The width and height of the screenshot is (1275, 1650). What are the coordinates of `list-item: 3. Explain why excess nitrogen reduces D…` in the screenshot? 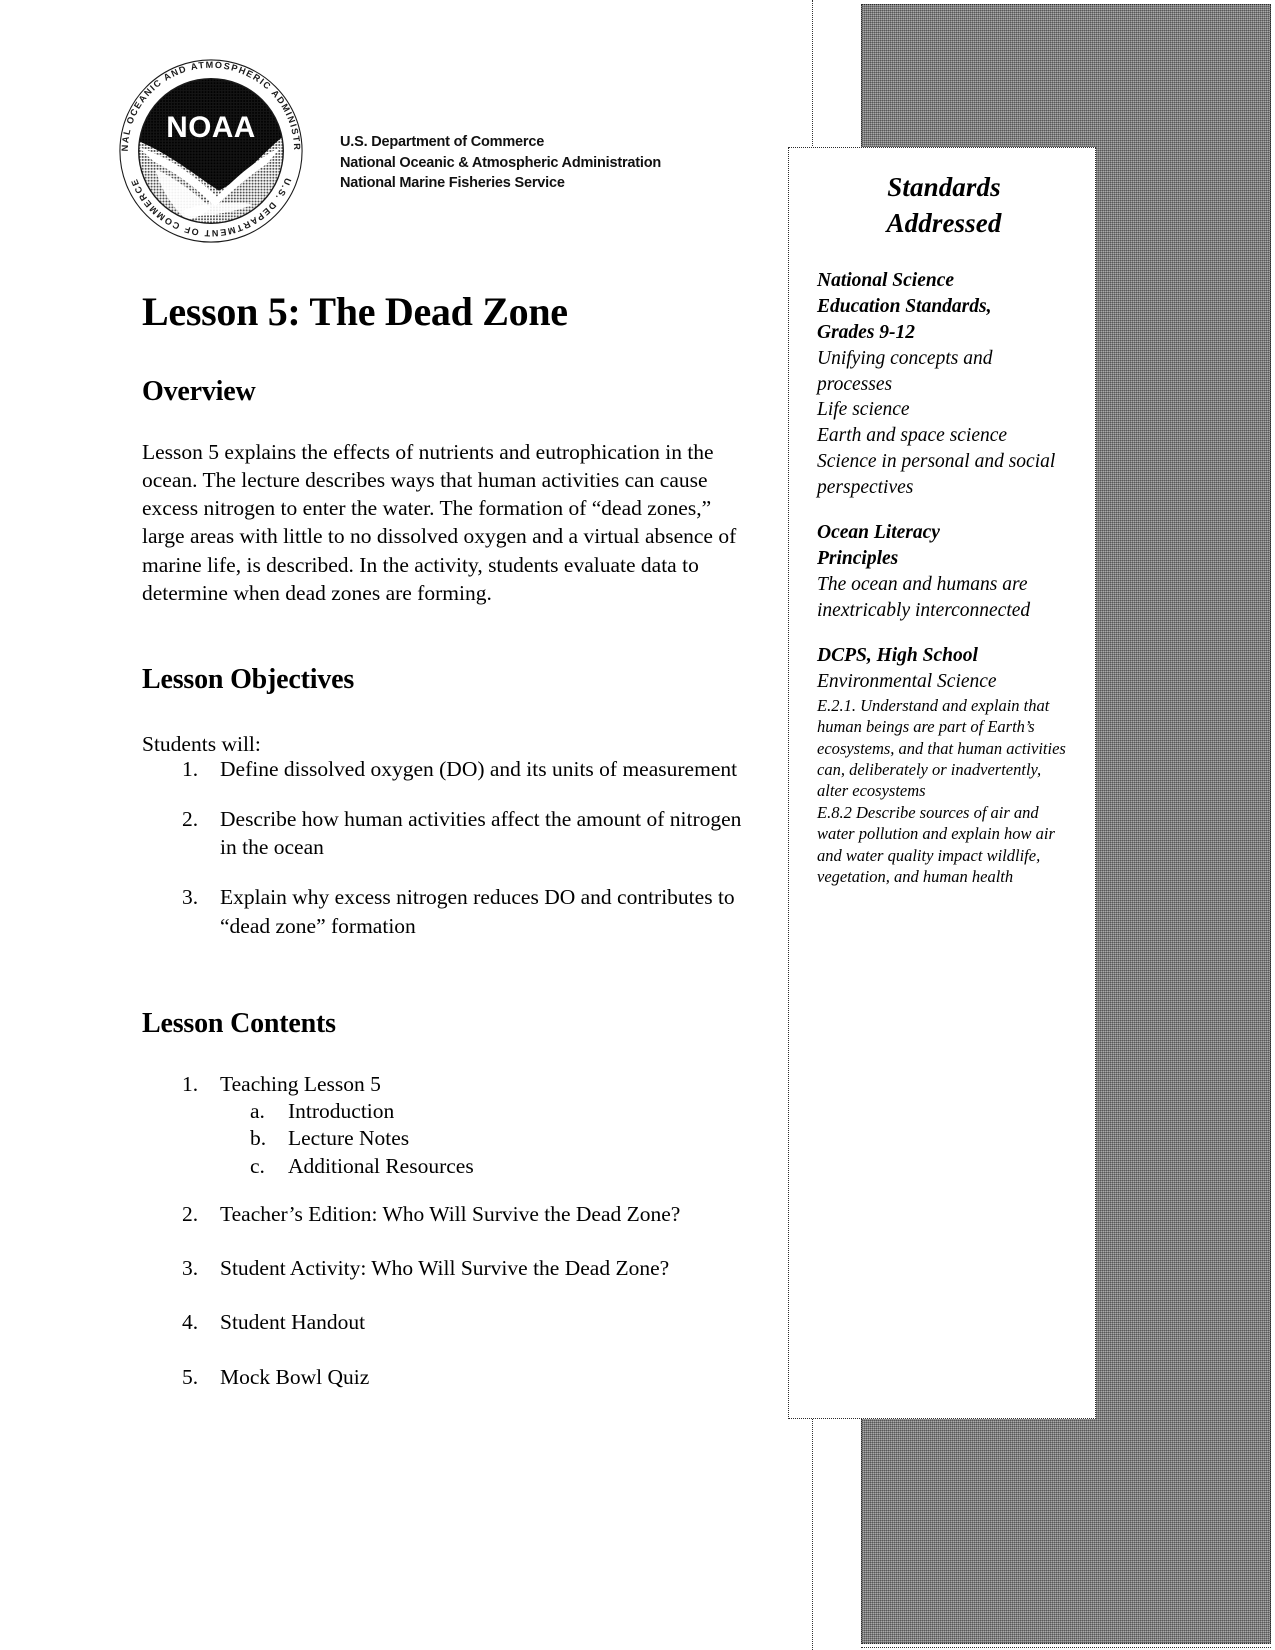 It's located at (452, 911).